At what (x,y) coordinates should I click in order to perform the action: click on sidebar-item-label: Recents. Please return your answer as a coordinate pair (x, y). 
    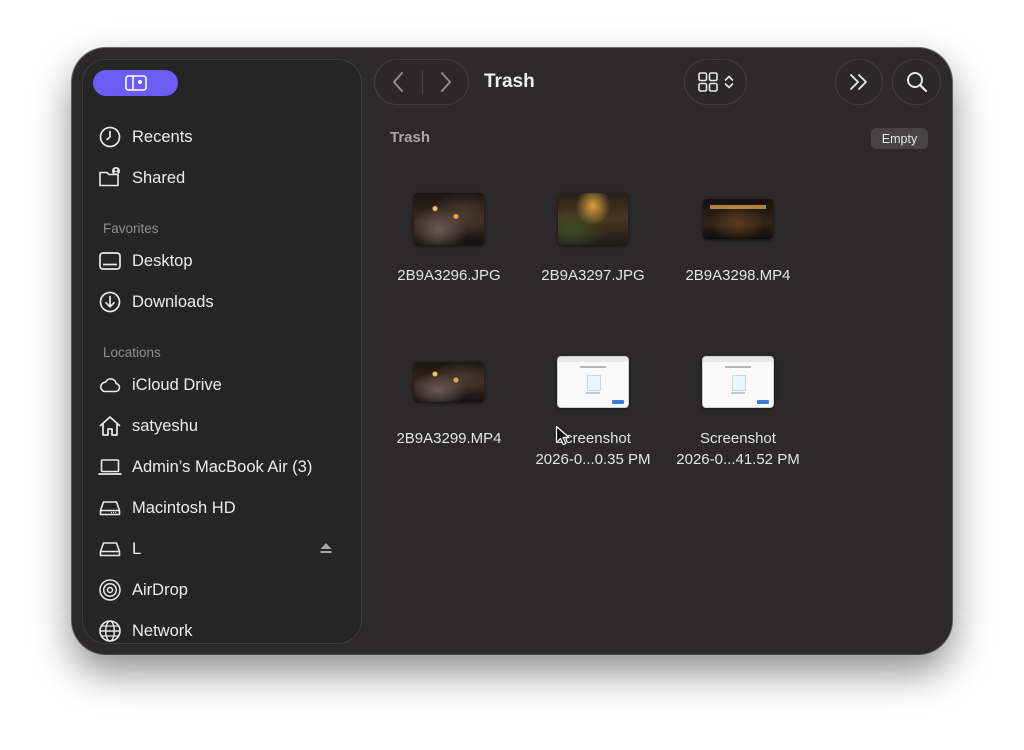
    Looking at the image, I should click on (162, 136).